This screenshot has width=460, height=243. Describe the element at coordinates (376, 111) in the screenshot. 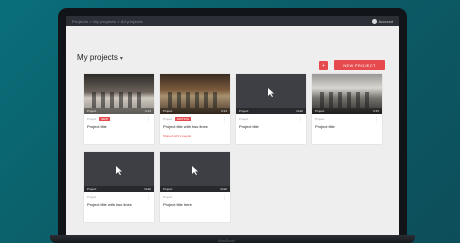

I see `thumb-right-text: 0:45` at that location.